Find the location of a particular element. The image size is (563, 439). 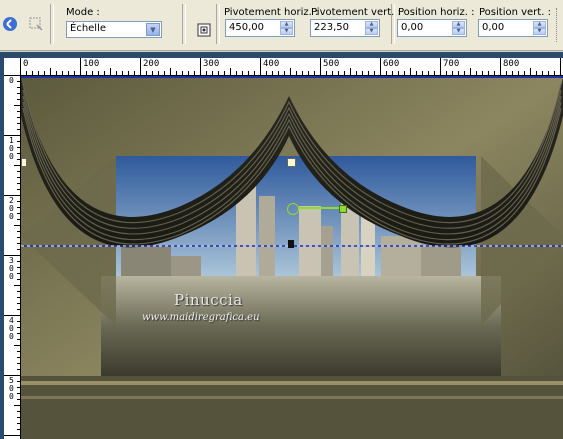

deform-tool-icon is located at coordinates (36, 24).